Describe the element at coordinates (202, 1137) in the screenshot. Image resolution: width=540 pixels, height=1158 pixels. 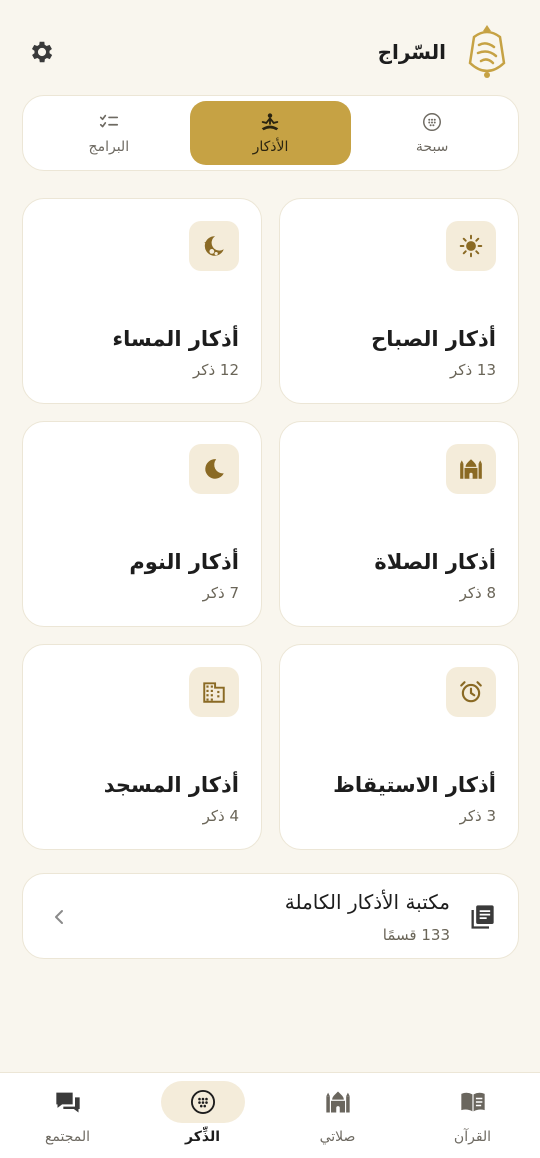
I see `nav-label: الذِّكر` at that location.